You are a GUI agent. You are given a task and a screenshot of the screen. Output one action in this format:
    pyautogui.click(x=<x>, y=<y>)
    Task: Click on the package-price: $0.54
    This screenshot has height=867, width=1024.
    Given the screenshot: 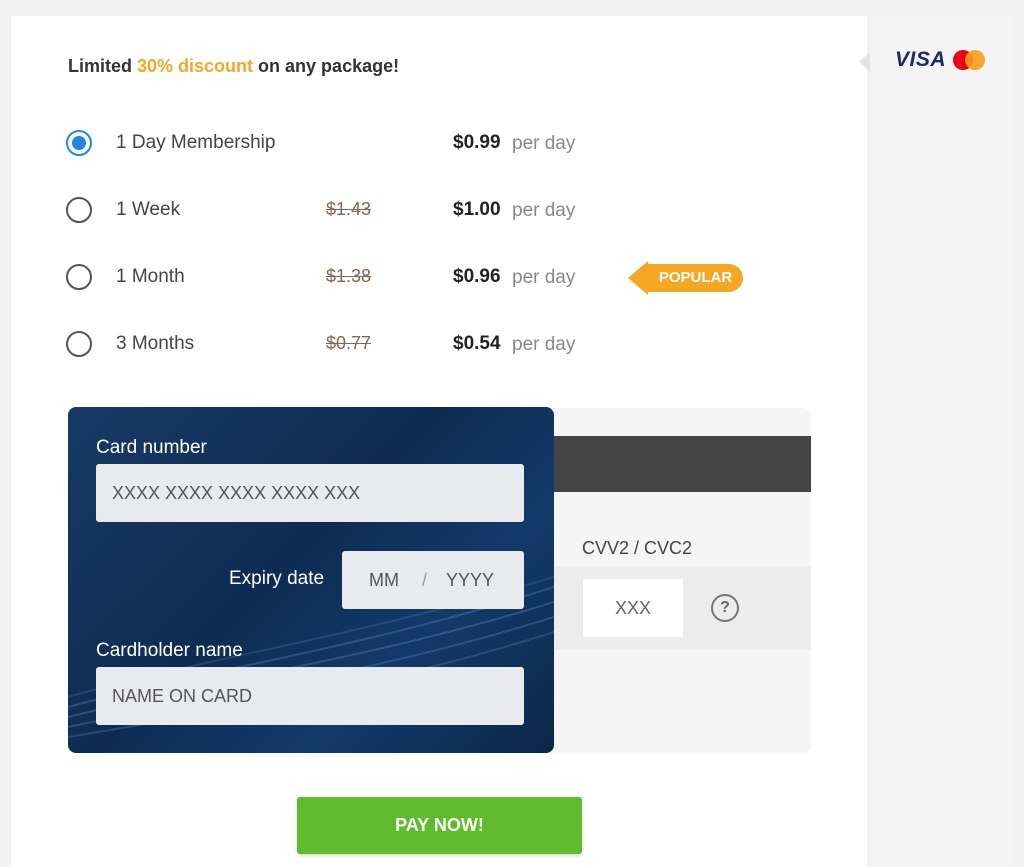 What is the action you would take?
    pyautogui.click(x=477, y=343)
    